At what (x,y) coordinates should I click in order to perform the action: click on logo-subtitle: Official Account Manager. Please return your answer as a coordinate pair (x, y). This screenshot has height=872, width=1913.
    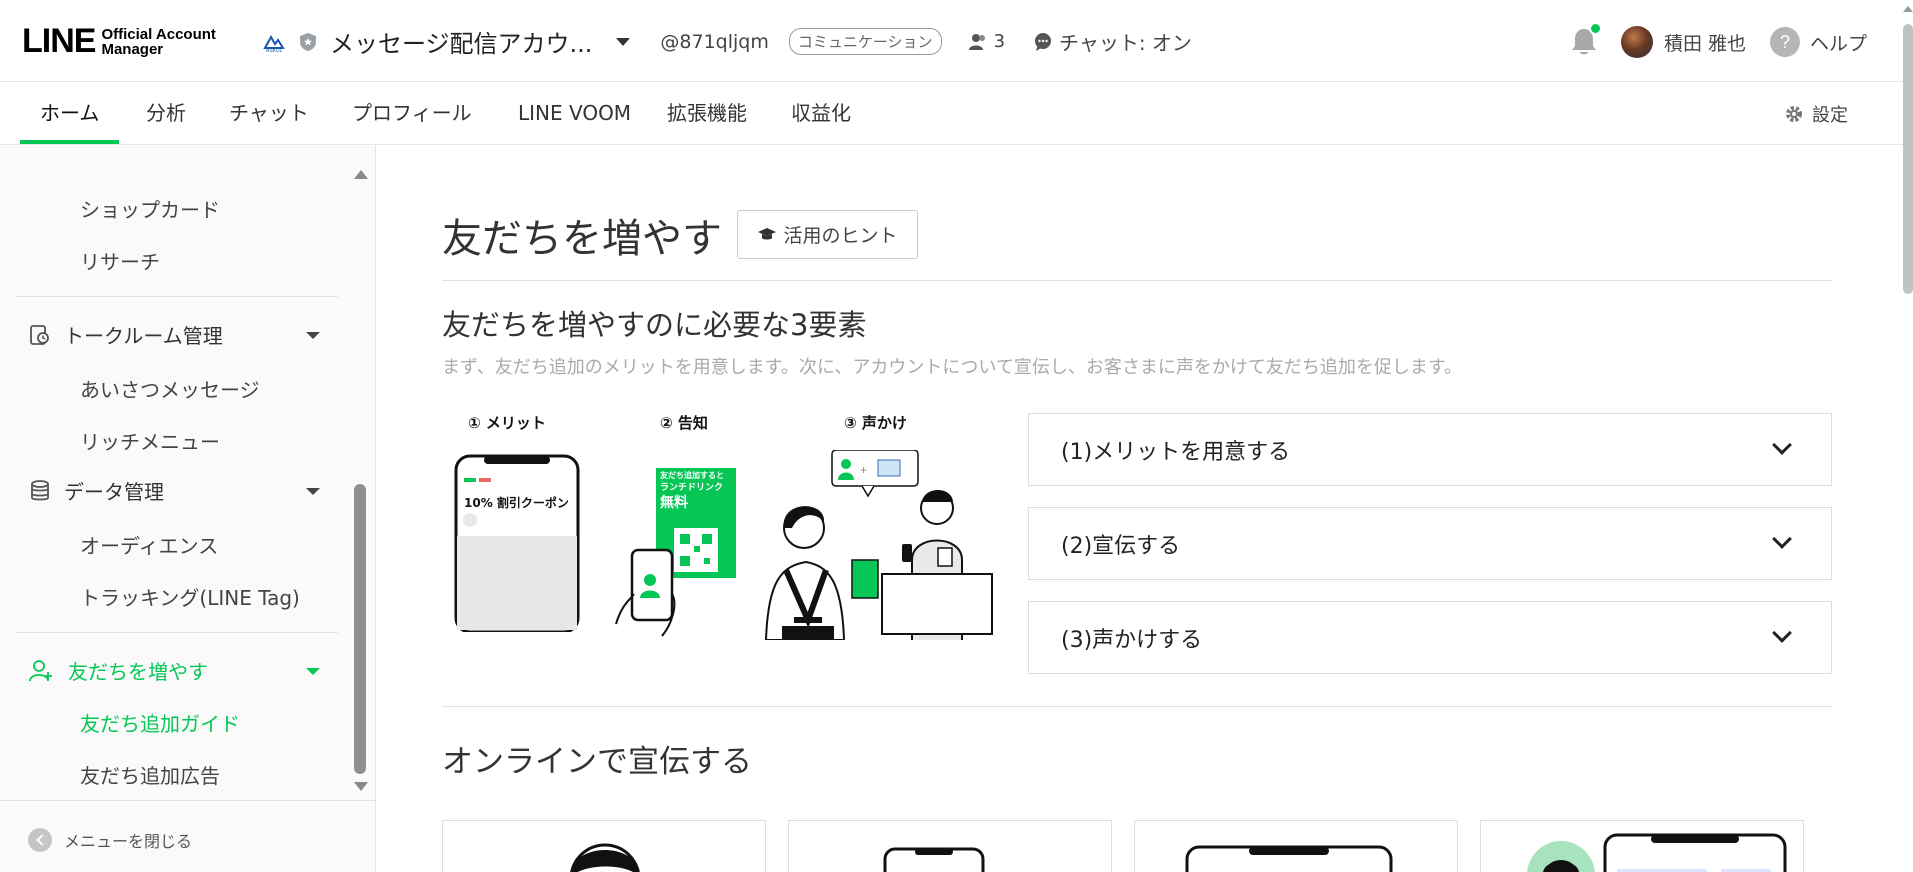
    Looking at the image, I should click on (158, 42).